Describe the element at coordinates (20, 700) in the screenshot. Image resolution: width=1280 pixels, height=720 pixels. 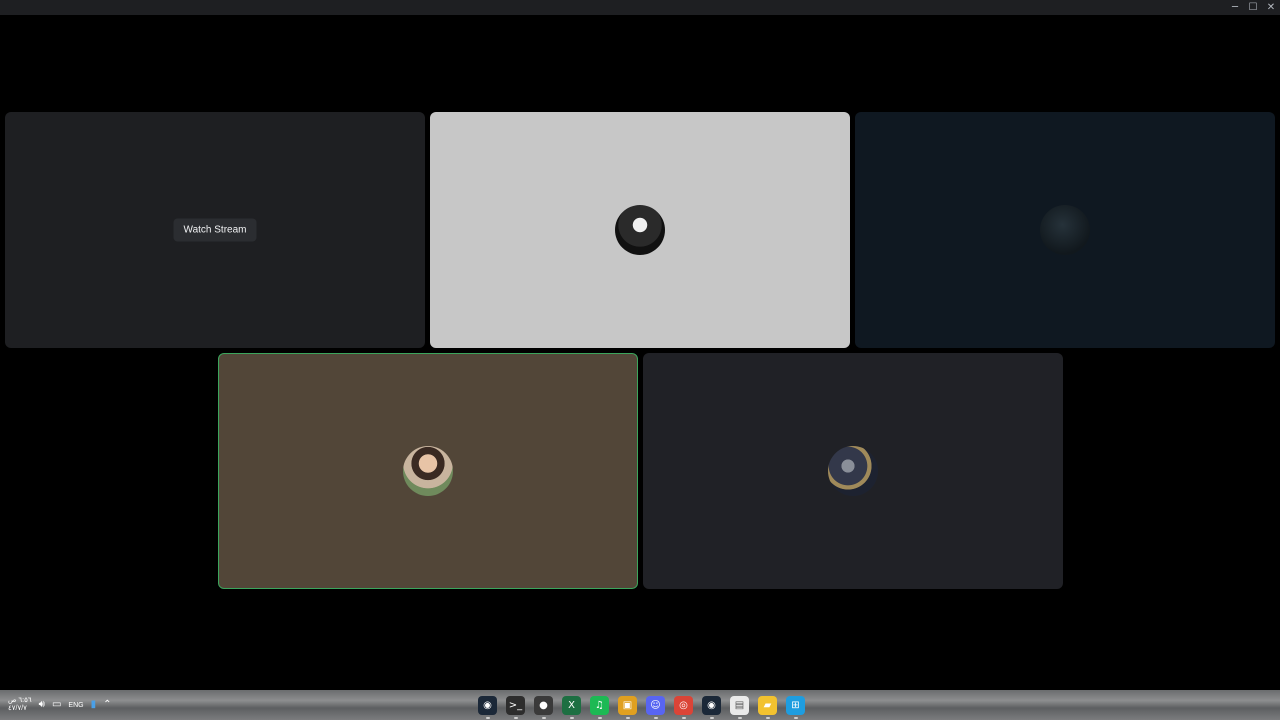
I see `clock-time: ٦:٥٦ ص` at that location.